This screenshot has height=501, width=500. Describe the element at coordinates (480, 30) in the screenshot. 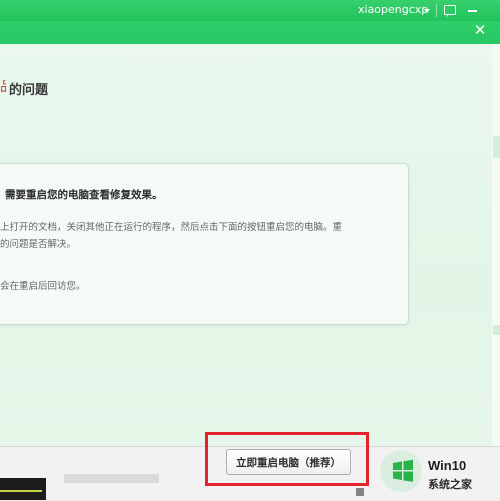

I see `close-icon: ✕` at that location.